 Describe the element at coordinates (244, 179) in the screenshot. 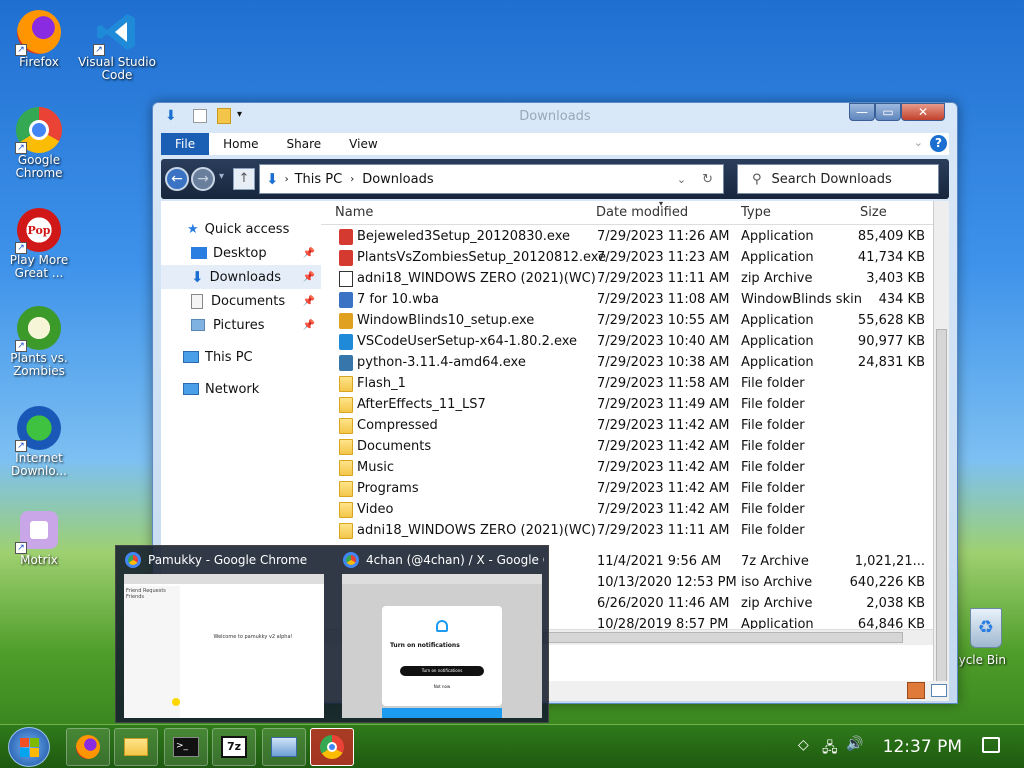

I see `up-button: ↑` at that location.